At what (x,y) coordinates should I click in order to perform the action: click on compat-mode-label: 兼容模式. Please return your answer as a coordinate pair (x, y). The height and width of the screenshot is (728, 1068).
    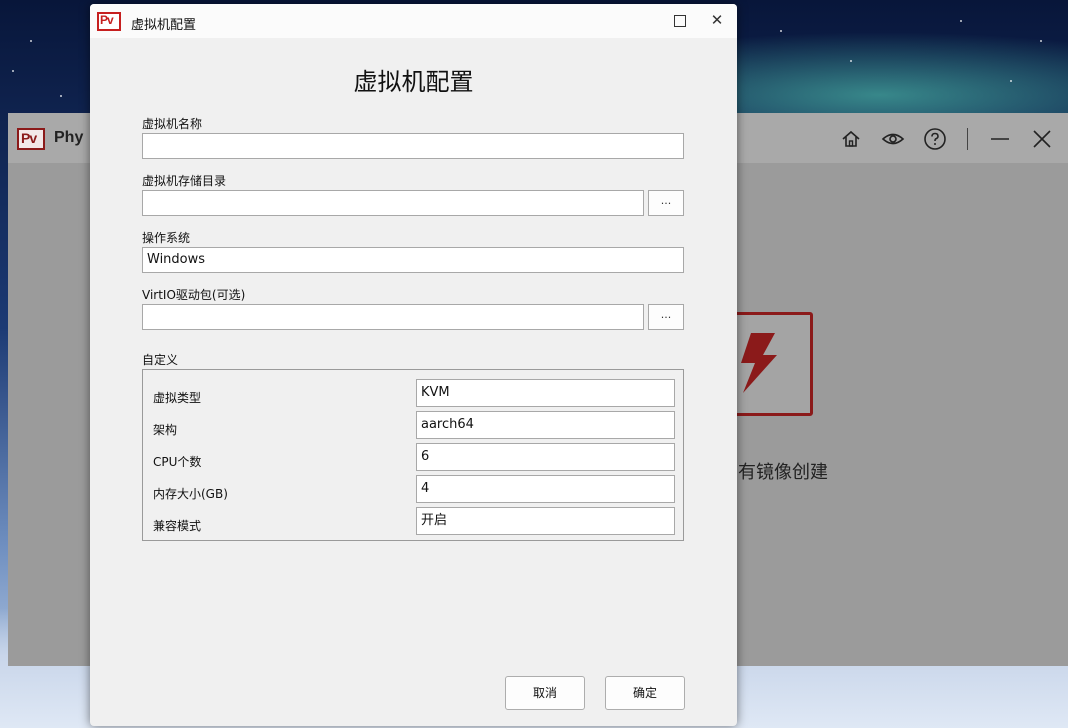
    Looking at the image, I should click on (177, 526).